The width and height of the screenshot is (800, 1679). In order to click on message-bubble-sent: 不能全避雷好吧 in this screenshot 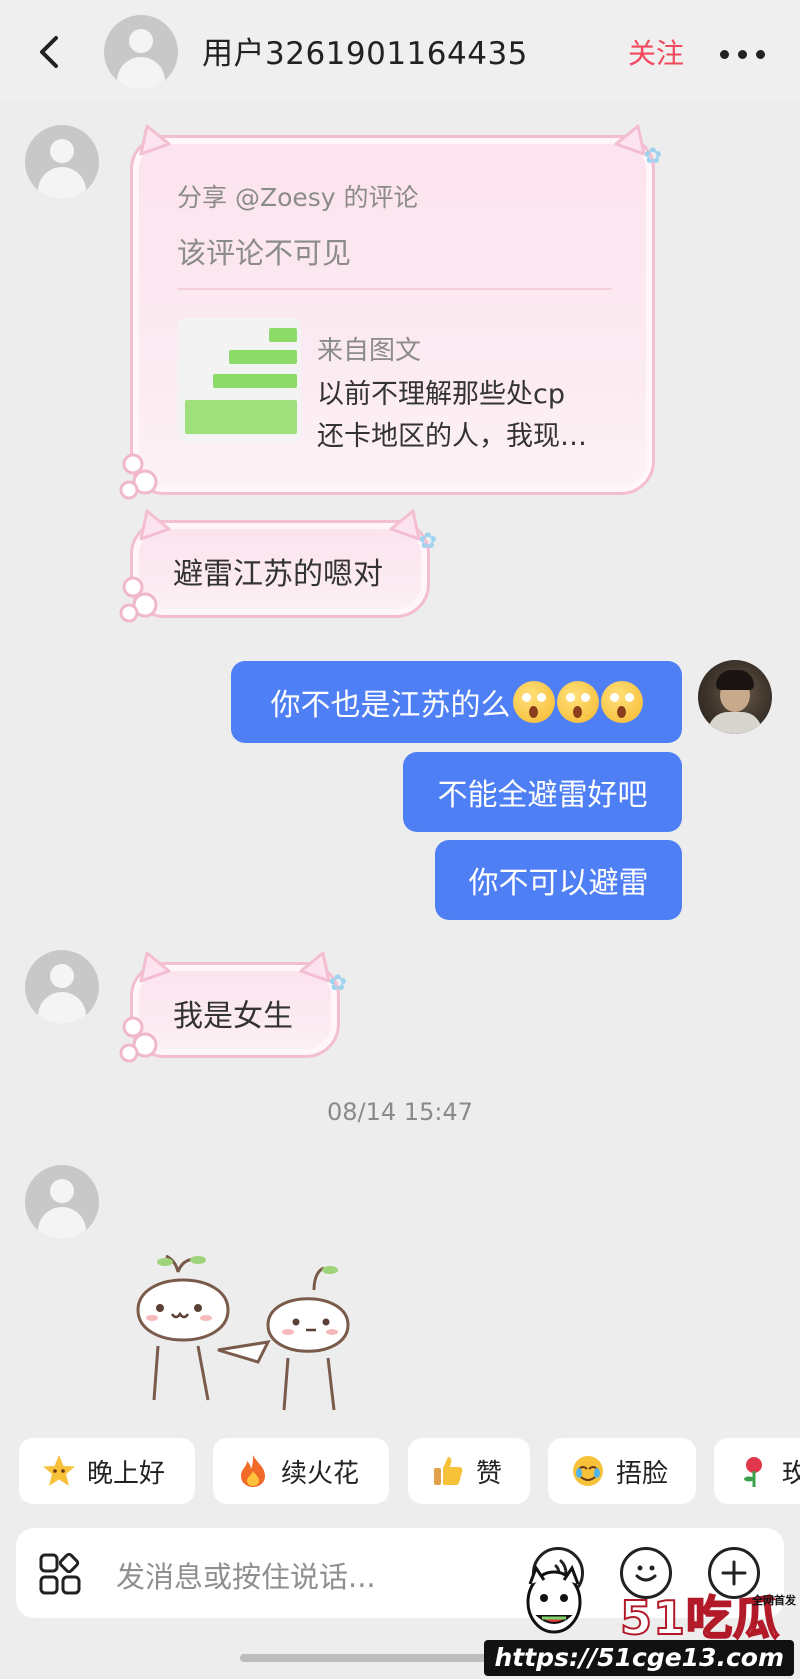, I will do `click(542, 792)`.